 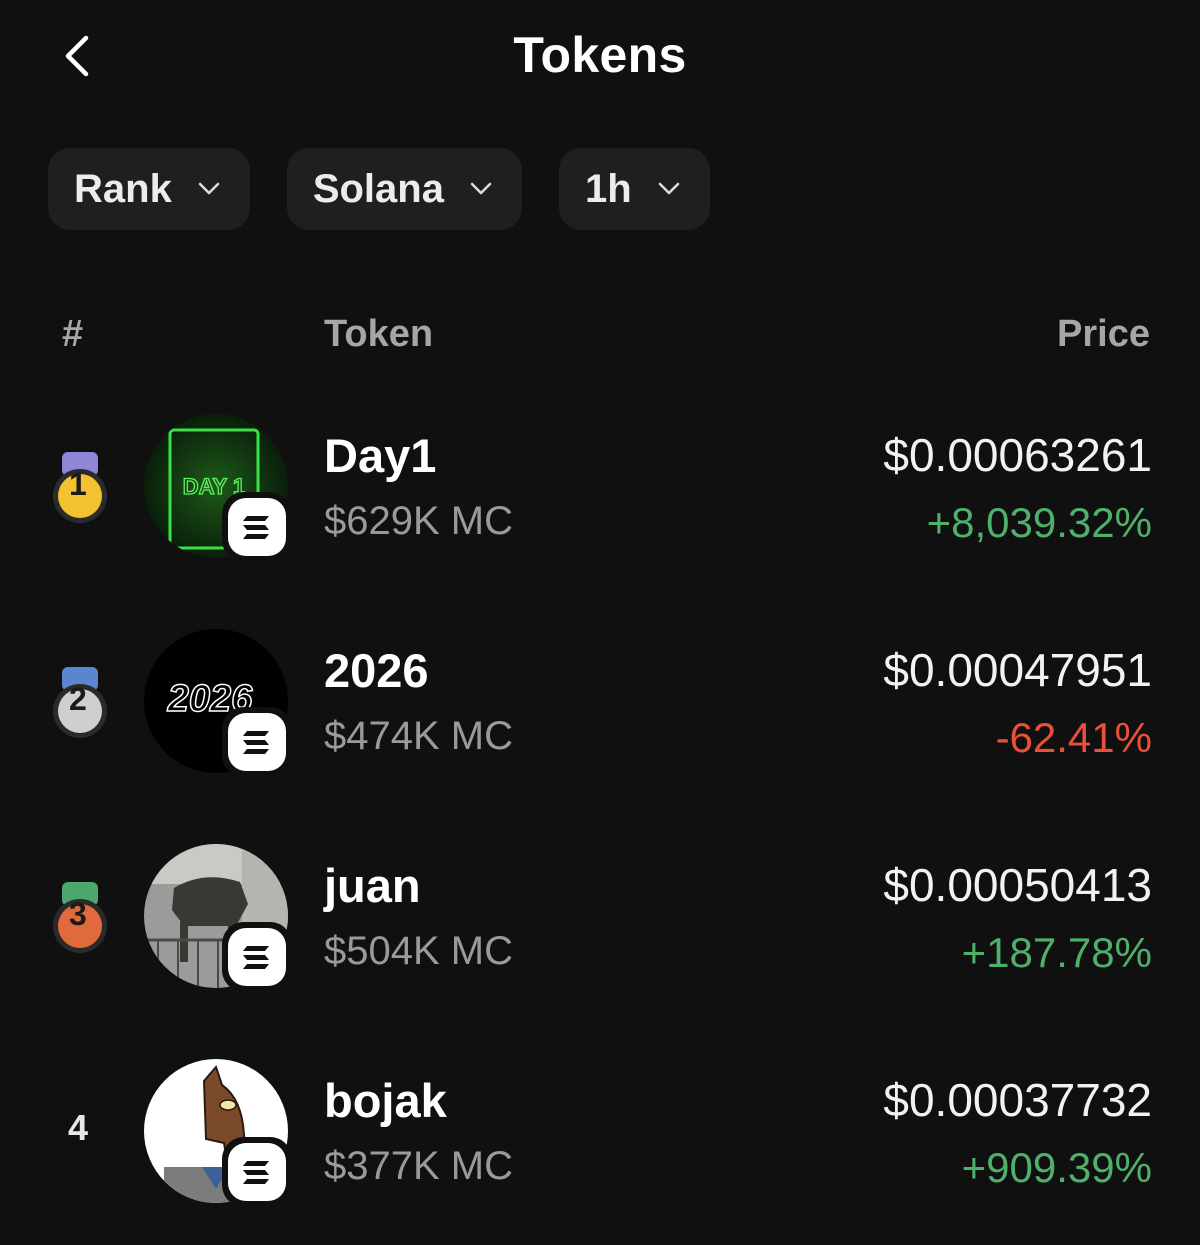 I want to click on token-column-header: Token, so click(x=379, y=334).